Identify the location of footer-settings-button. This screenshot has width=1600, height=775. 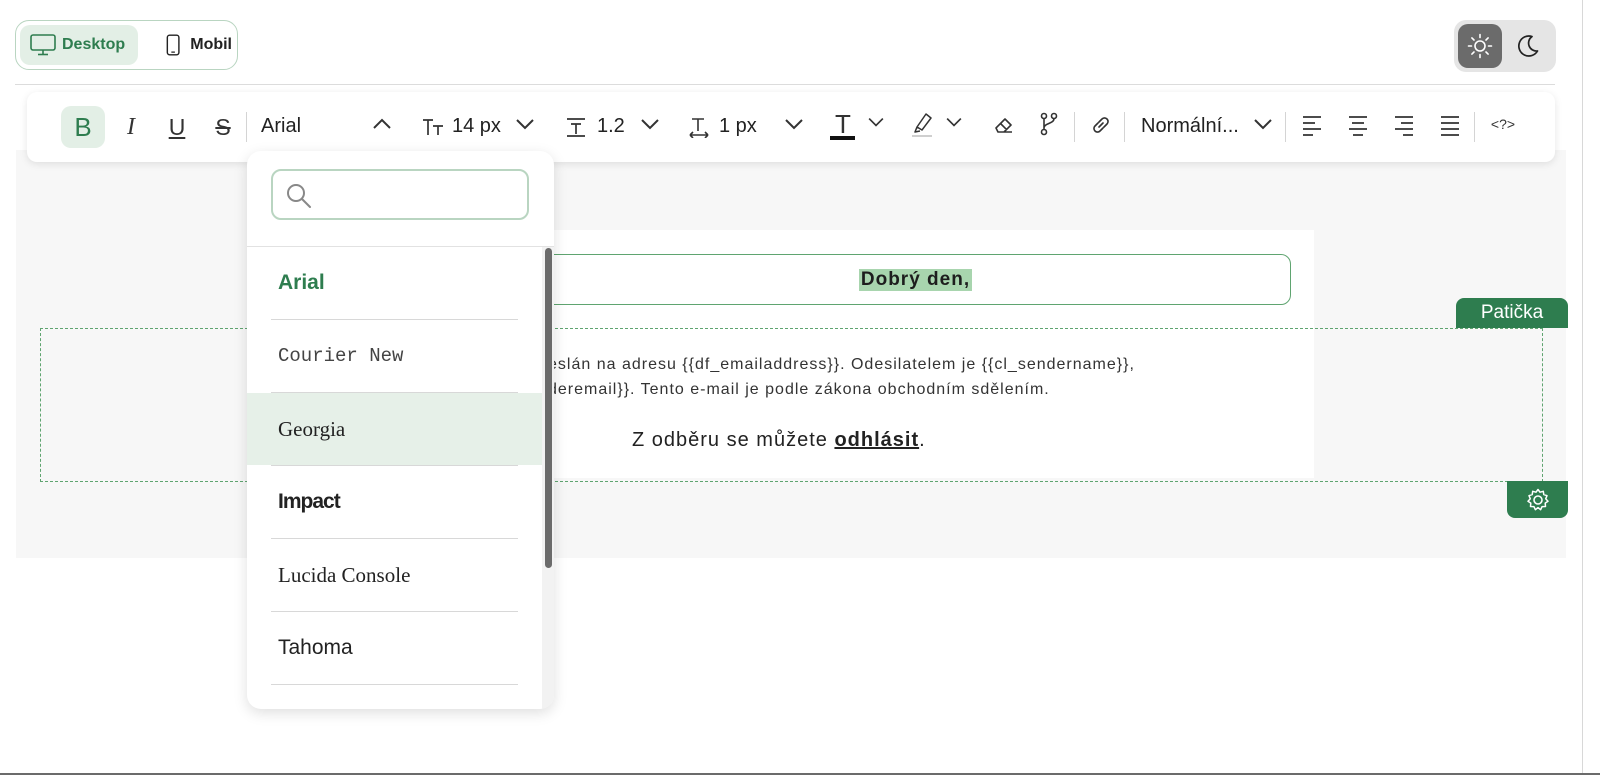
(1537, 499).